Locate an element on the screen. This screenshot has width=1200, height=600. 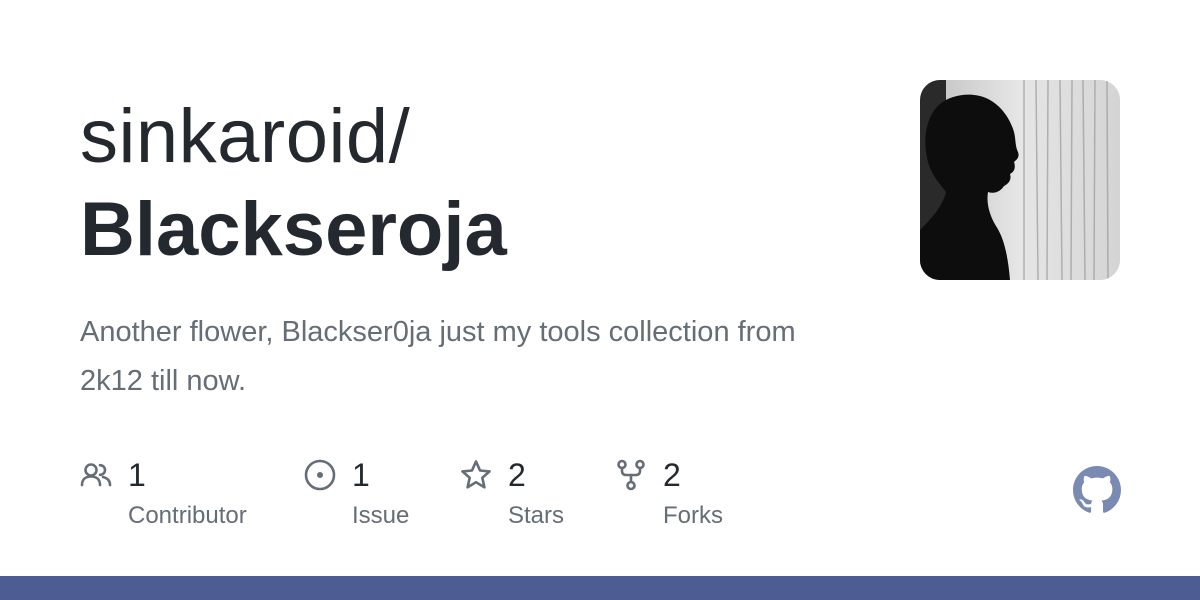
repo-name: Blackseroja is located at coordinates (480, 230).